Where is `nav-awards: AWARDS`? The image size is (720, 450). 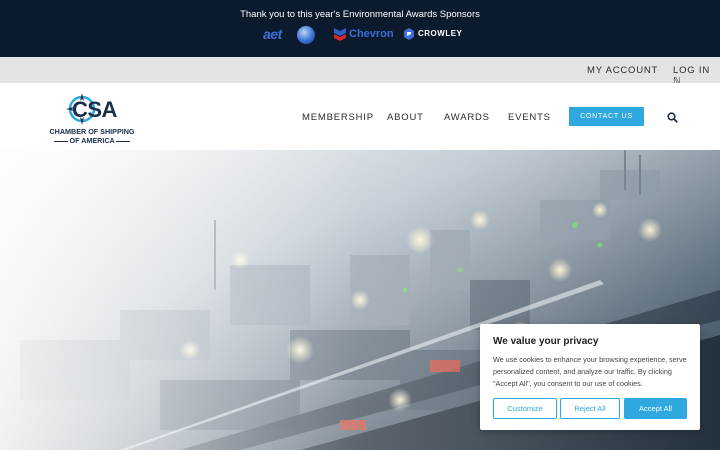 nav-awards: AWARDS is located at coordinates (467, 117).